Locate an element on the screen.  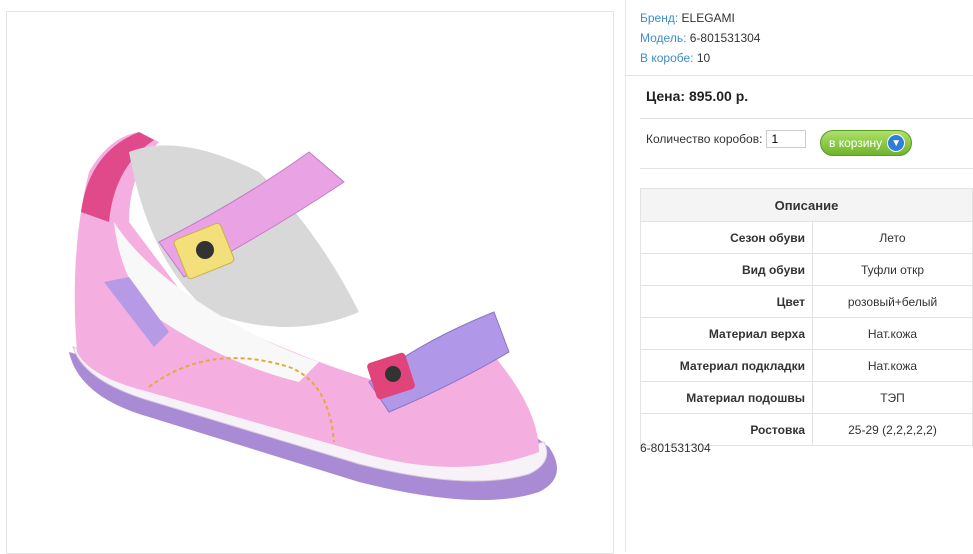
price: Цена: 895.00 р. is located at coordinates (697, 96).